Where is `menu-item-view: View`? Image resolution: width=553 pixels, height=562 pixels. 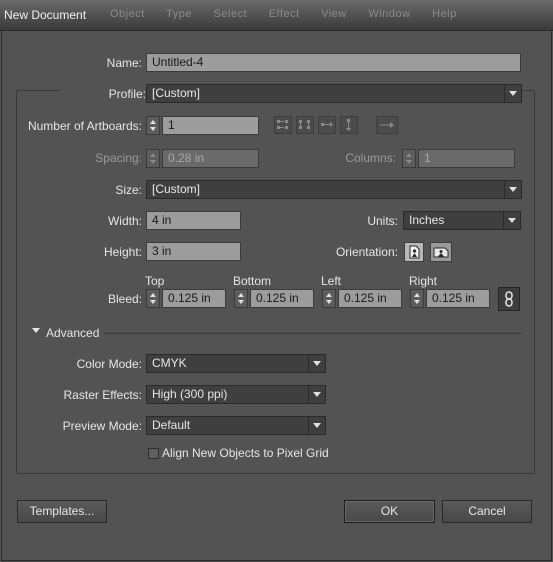
menu-item-view: View is located at coordinates (334, 14).